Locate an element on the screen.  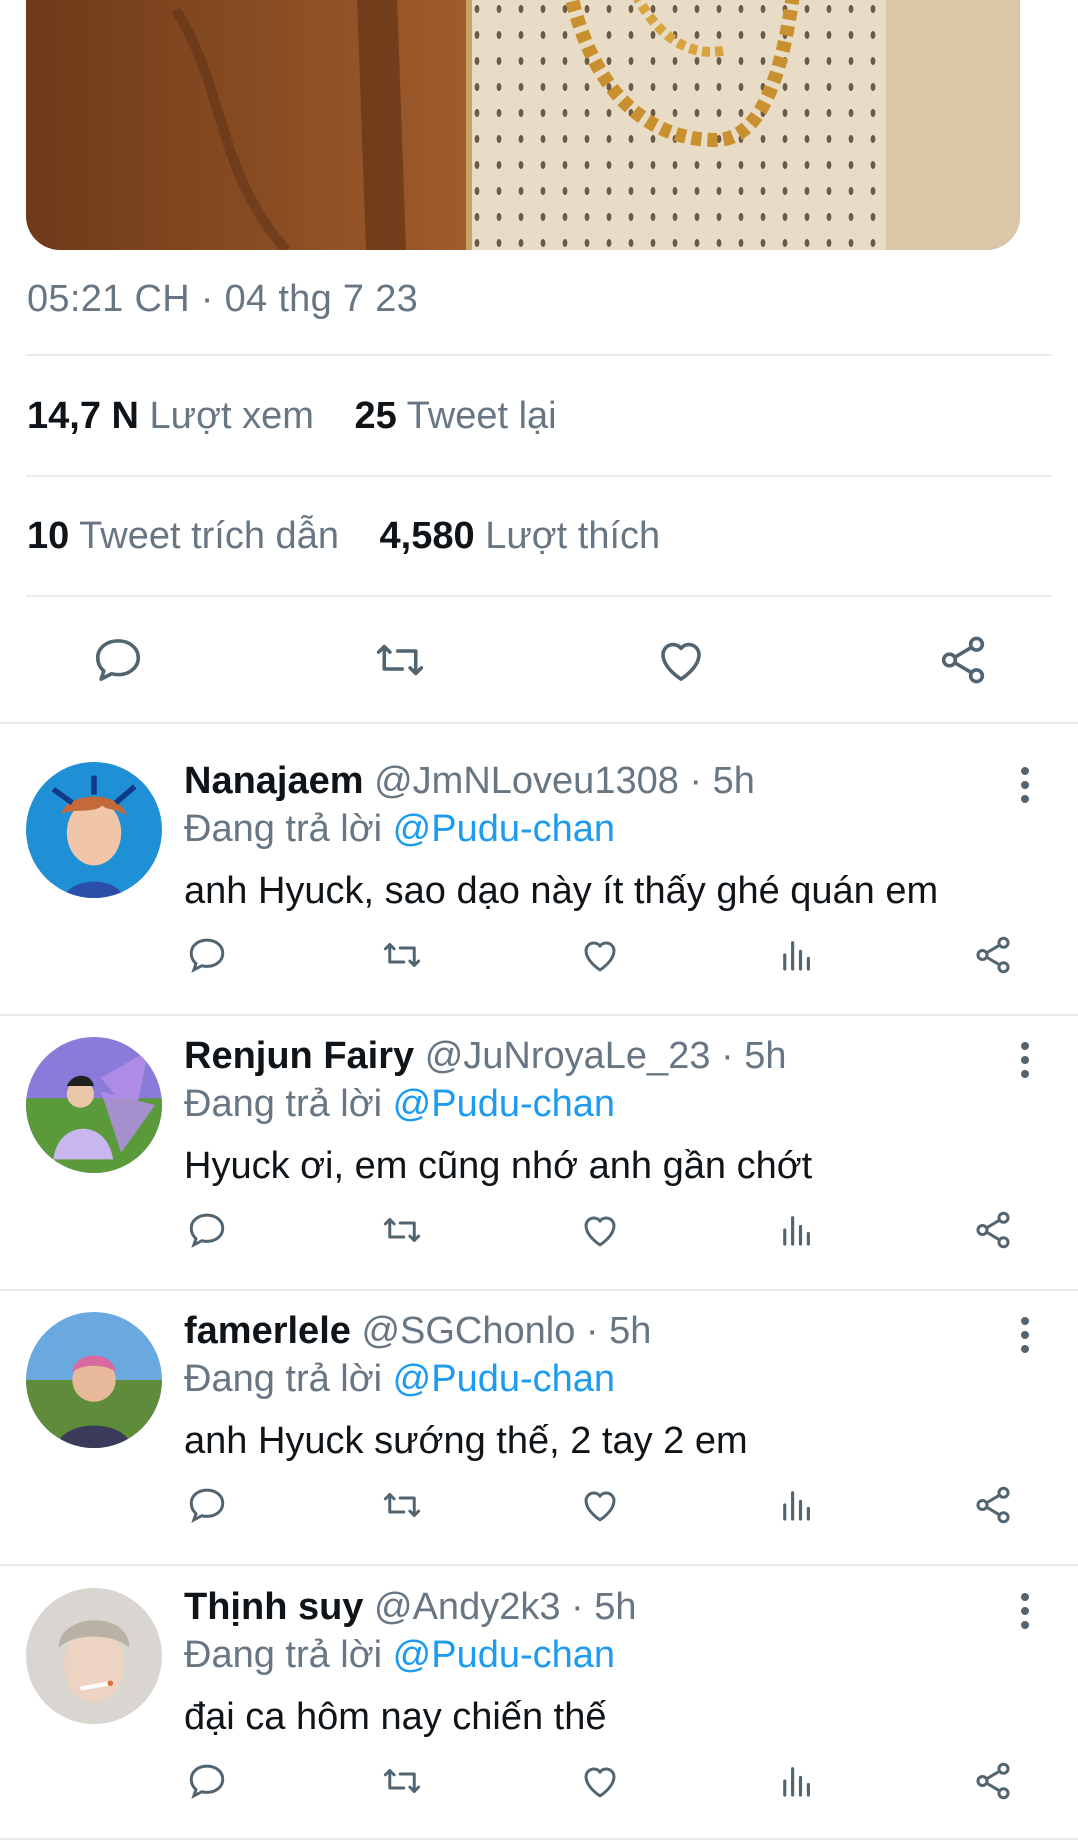
likes-count: 4,580 is located at coordinates (427, 536).